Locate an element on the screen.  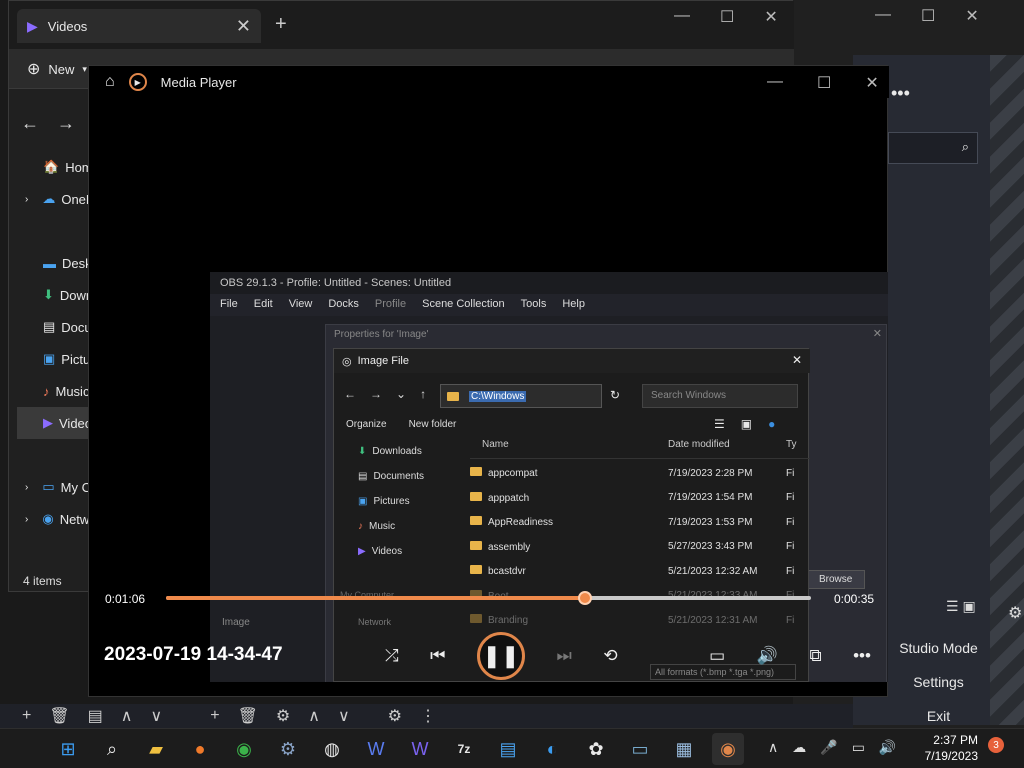
source-down-icon: ∨ is located at coordinates (344, 716).